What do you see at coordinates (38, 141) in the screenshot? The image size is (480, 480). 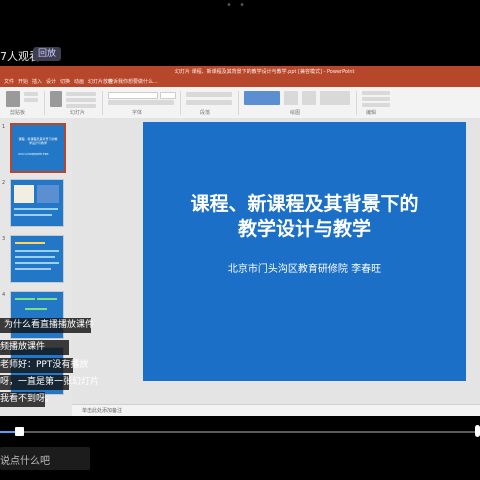 I see `thumb1-title: 课程、新课程及其背景下的教学设计与教学` at bounding box center [38, 141].